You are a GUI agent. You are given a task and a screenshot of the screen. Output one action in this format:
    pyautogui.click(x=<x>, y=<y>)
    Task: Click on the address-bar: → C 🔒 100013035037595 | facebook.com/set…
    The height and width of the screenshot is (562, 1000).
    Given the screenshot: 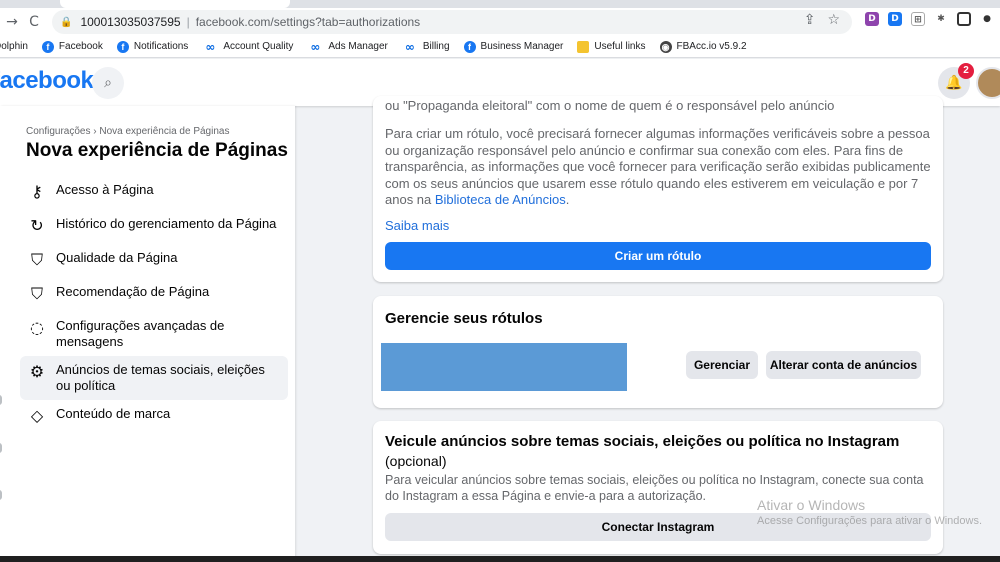 What is the action you would take?
    pyautogui.click(x=500, y=22)
    